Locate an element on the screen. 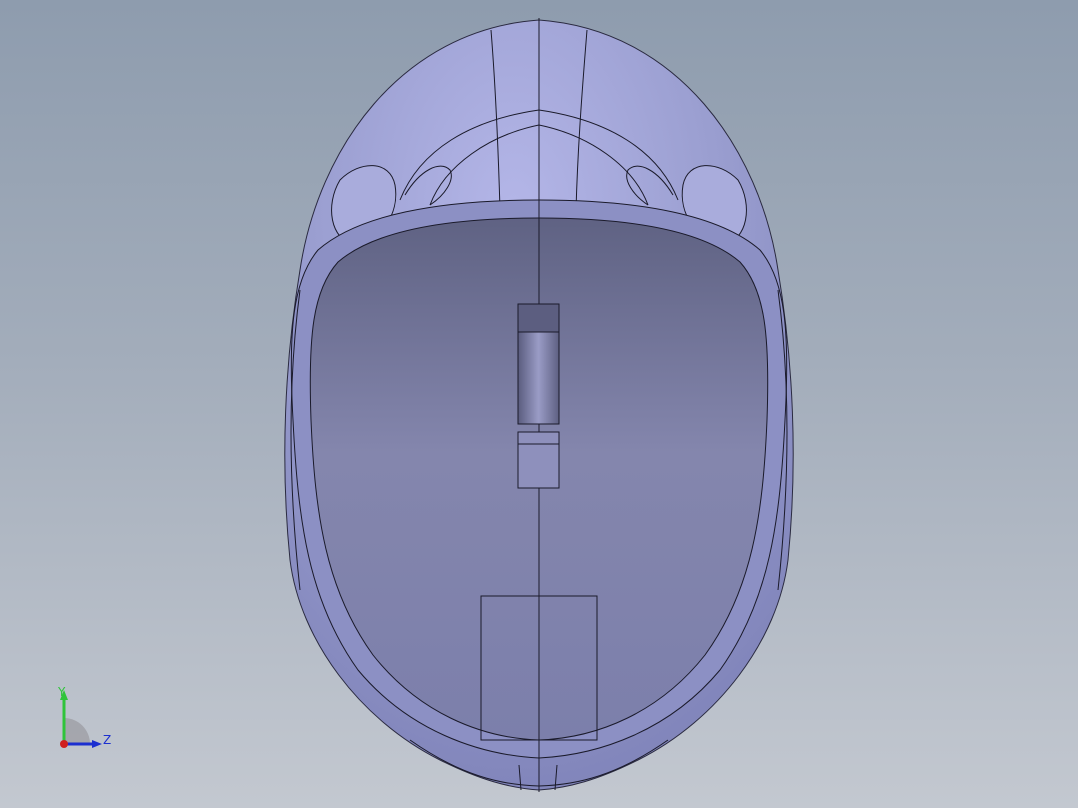 This screenshot has width=1078, height=808. slot-top-cap is located at coordinates (538, 318).